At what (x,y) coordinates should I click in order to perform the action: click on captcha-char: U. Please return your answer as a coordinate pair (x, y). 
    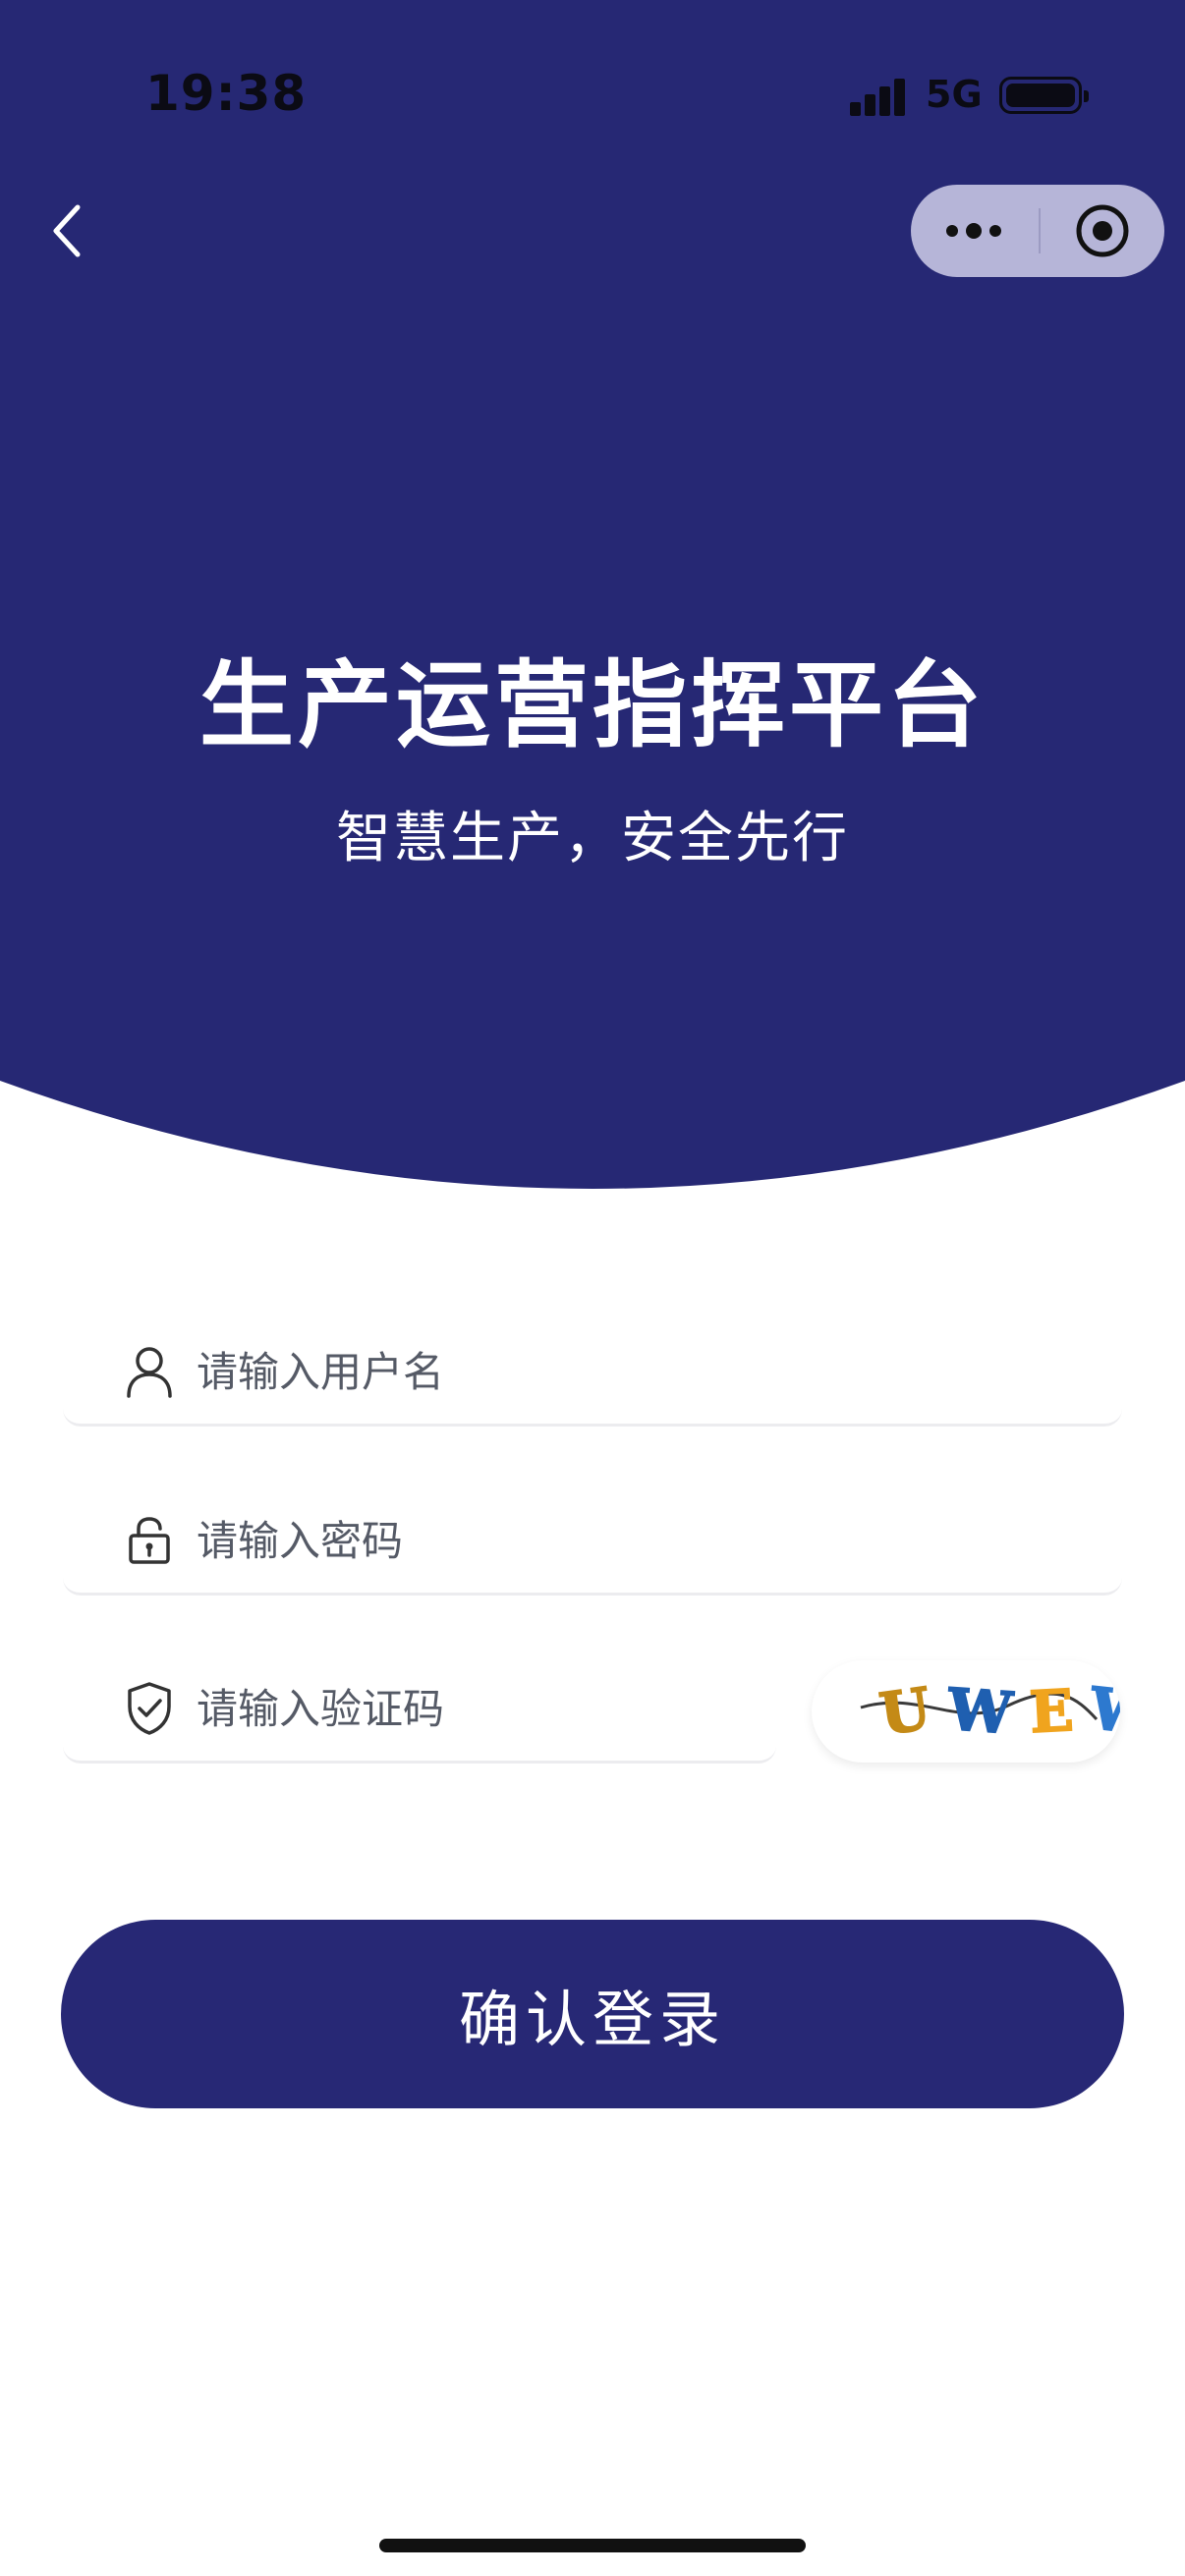
    Looking at the image, I should click on (906, 1711).